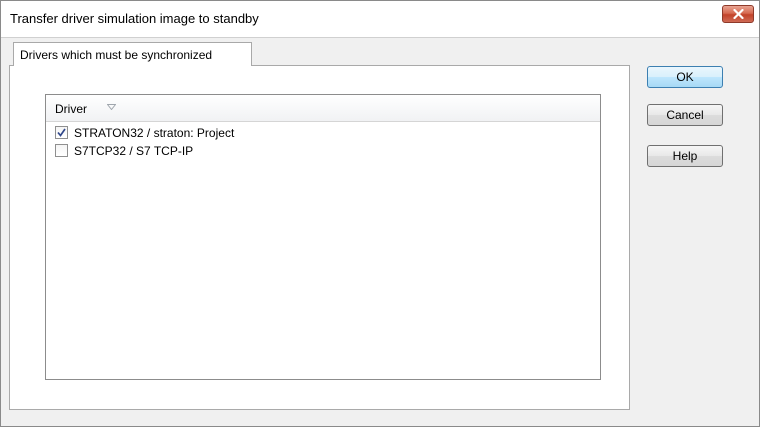 The width and height of the screenshot is (760, 427). Describe the element at coordinates (111, 107) in the screenshot. I see `sort-indicator-icon` at that location.